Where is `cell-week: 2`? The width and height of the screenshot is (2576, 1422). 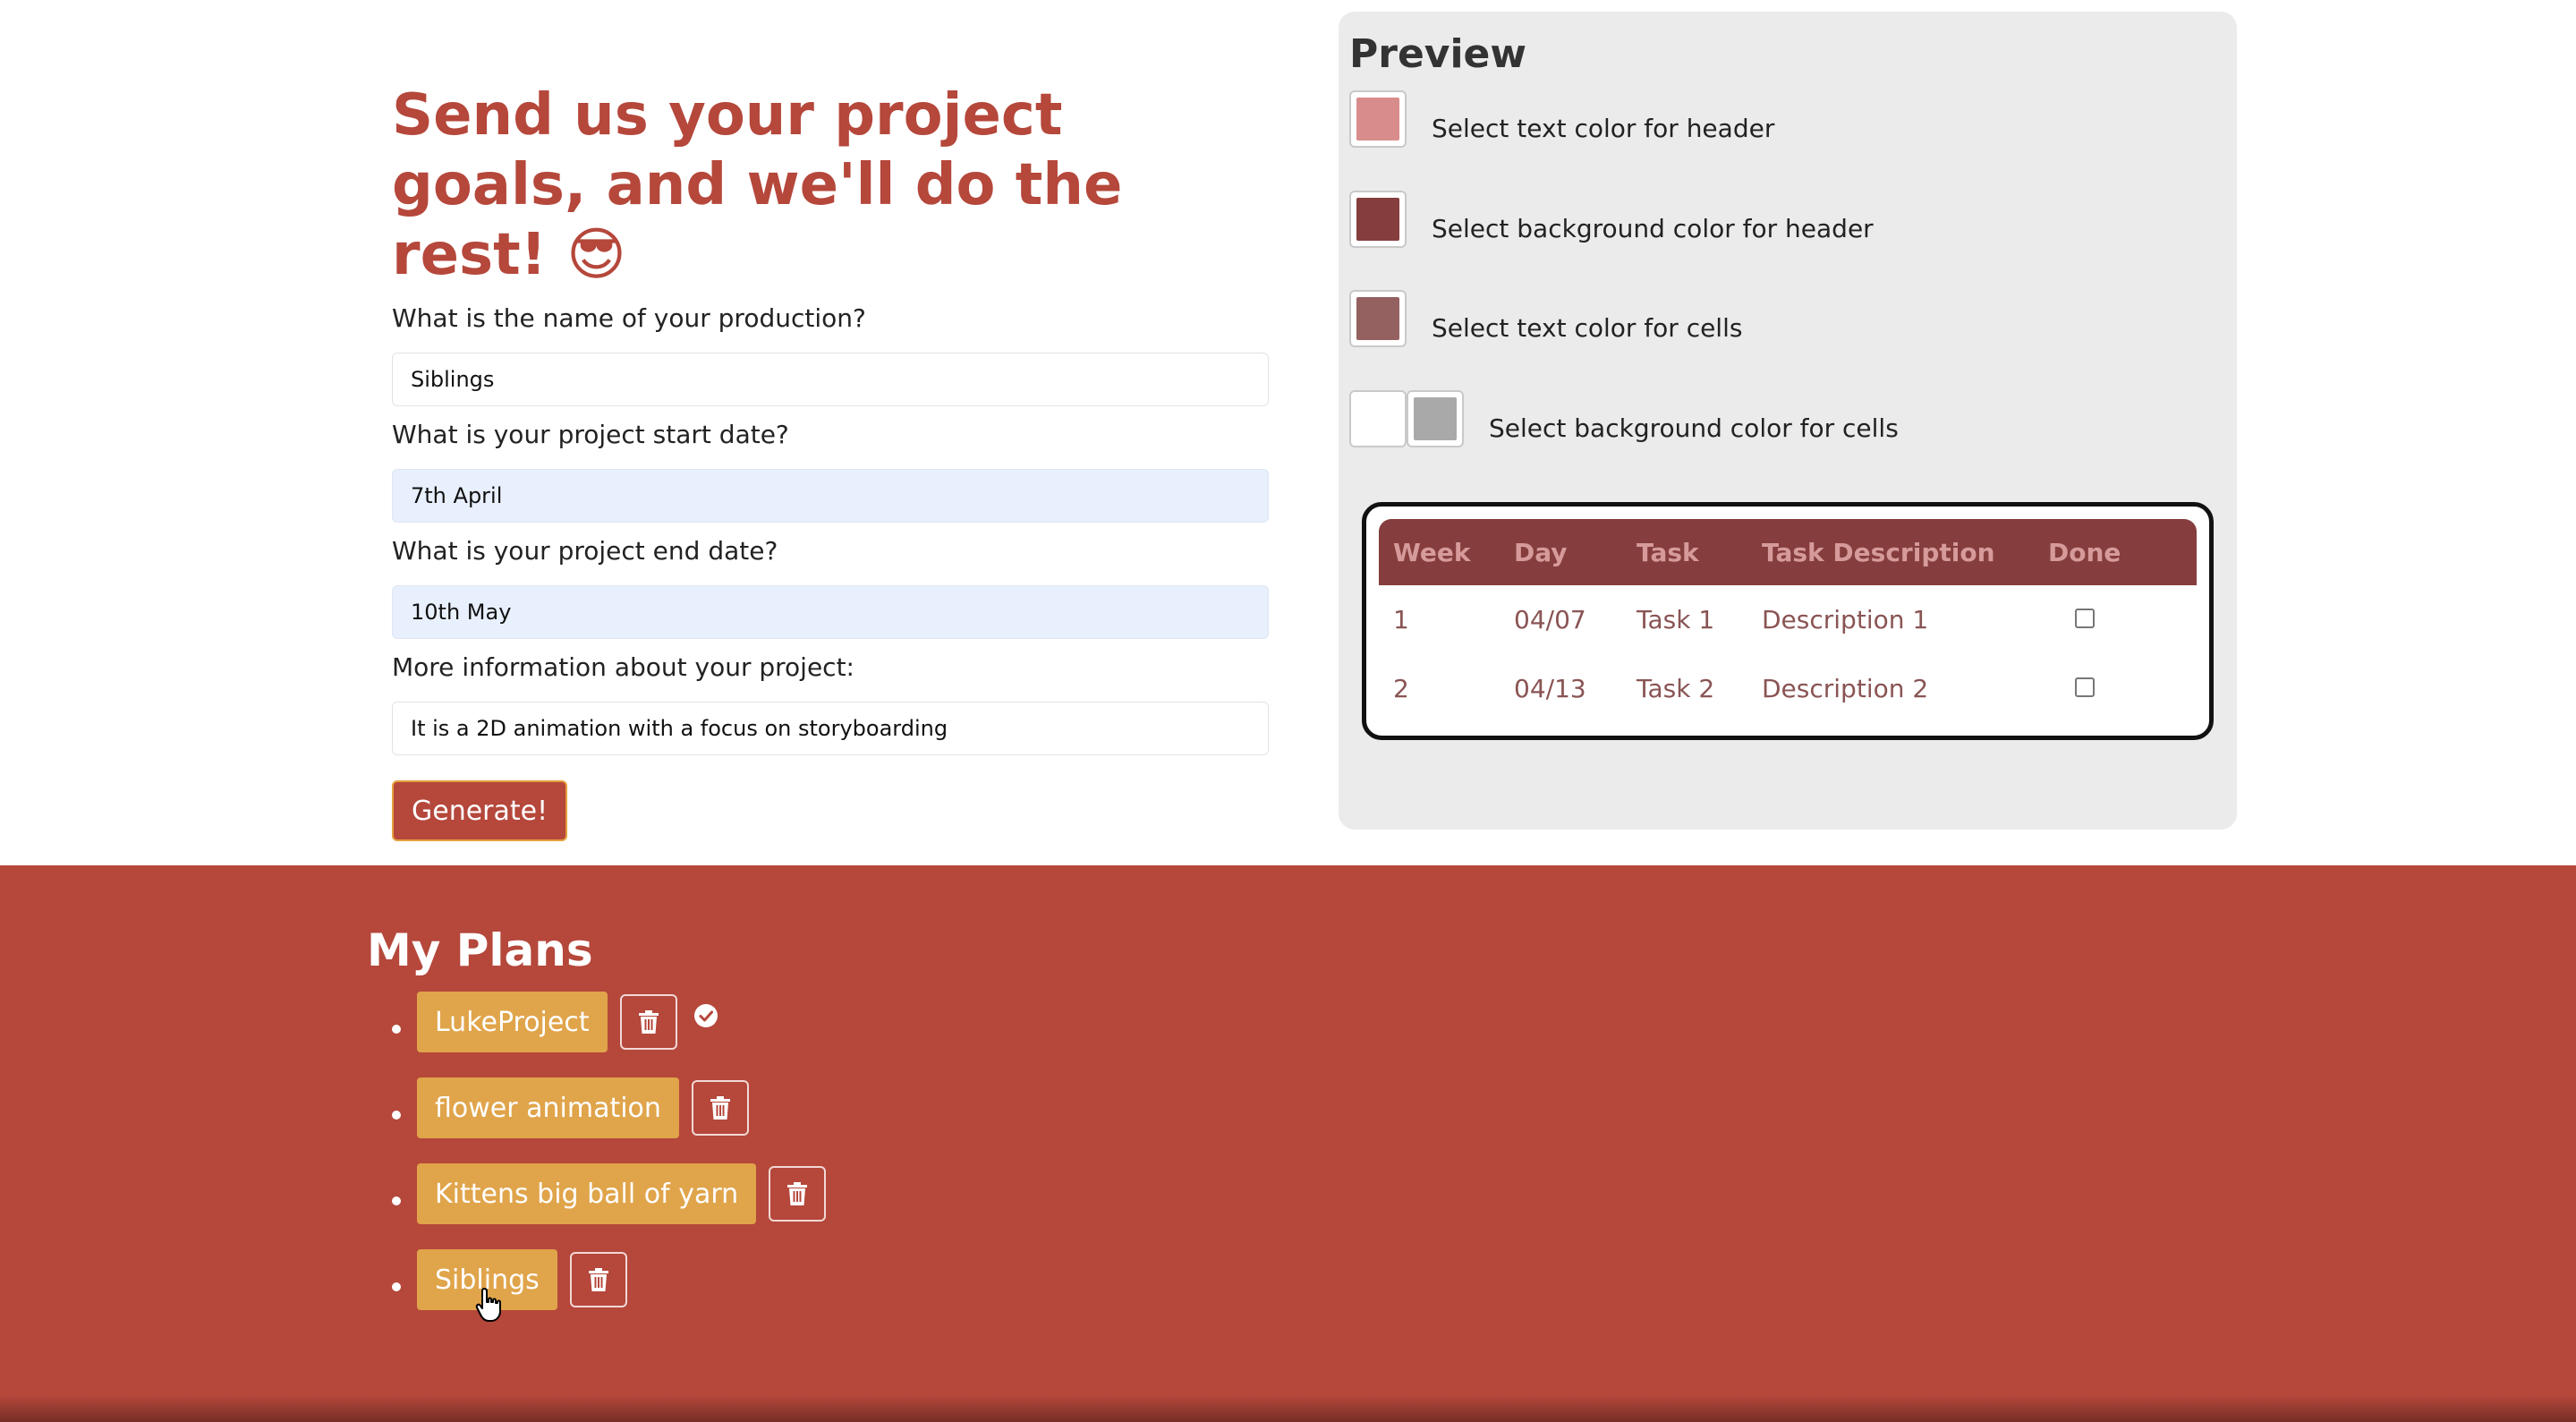
cell-week: 2 is located at coordinates (1439, 688).